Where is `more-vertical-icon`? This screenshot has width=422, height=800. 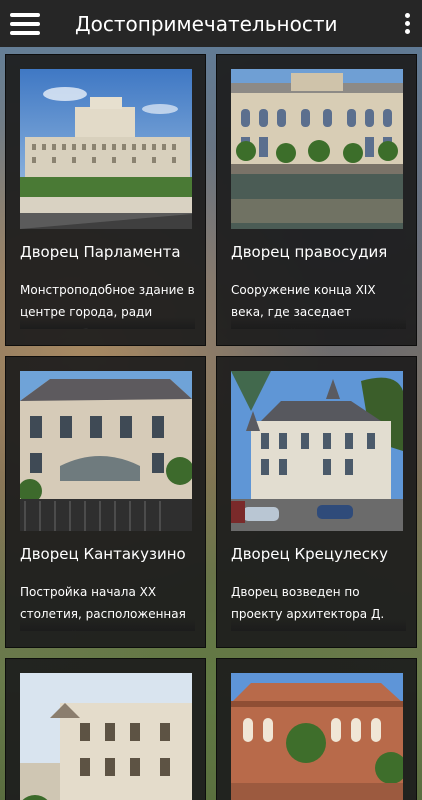 more-vertical-icon is located at coordinates (407, 15).